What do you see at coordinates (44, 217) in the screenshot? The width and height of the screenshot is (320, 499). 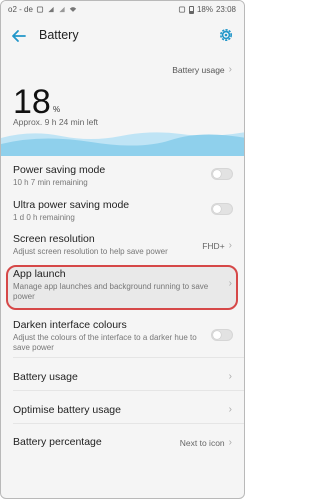 I see `ultra-power-saving-subtitle: 1 d 0 h remaining` at bounding box center [44, 217].